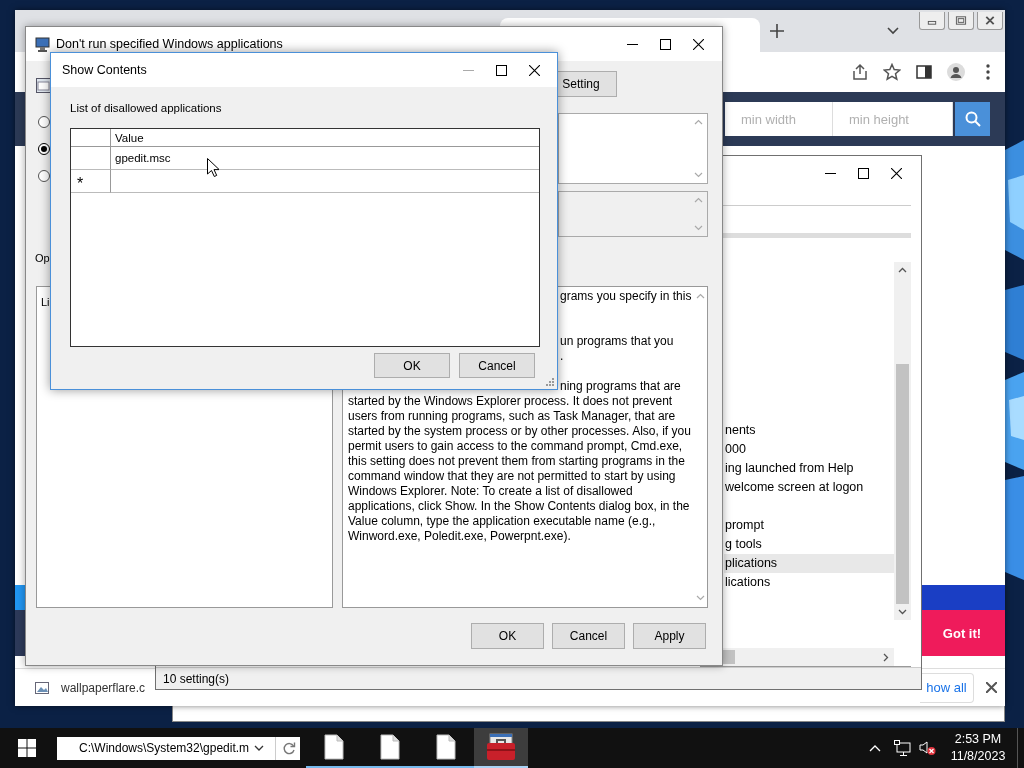  Describe the element at coordinates (45, 302) in the screenshot. I see `options-text: Li` at that location.